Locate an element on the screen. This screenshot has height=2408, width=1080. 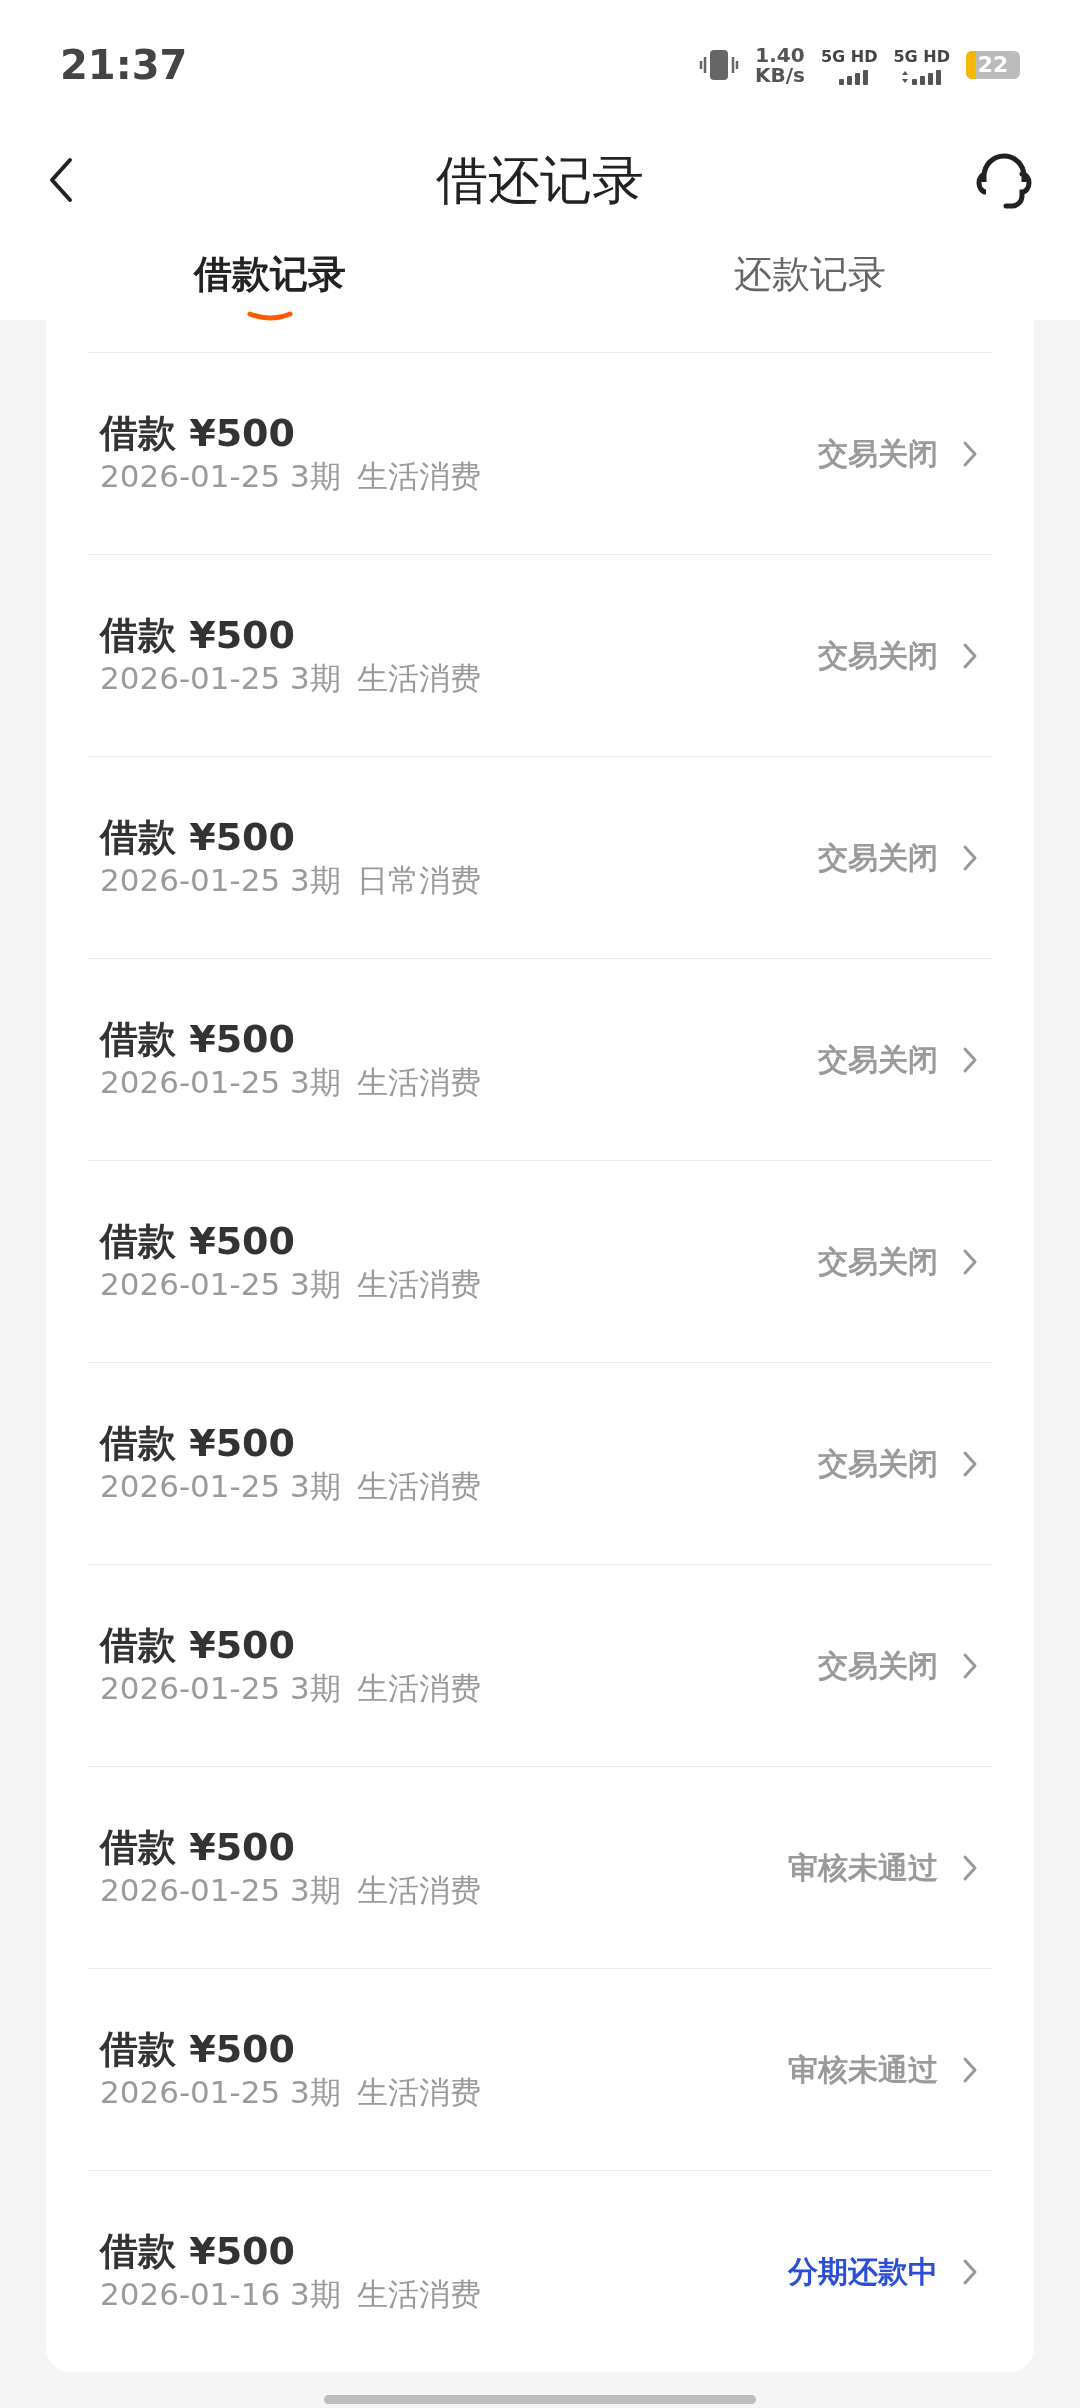
vibrate-icon is located at coordinates (719, 65).